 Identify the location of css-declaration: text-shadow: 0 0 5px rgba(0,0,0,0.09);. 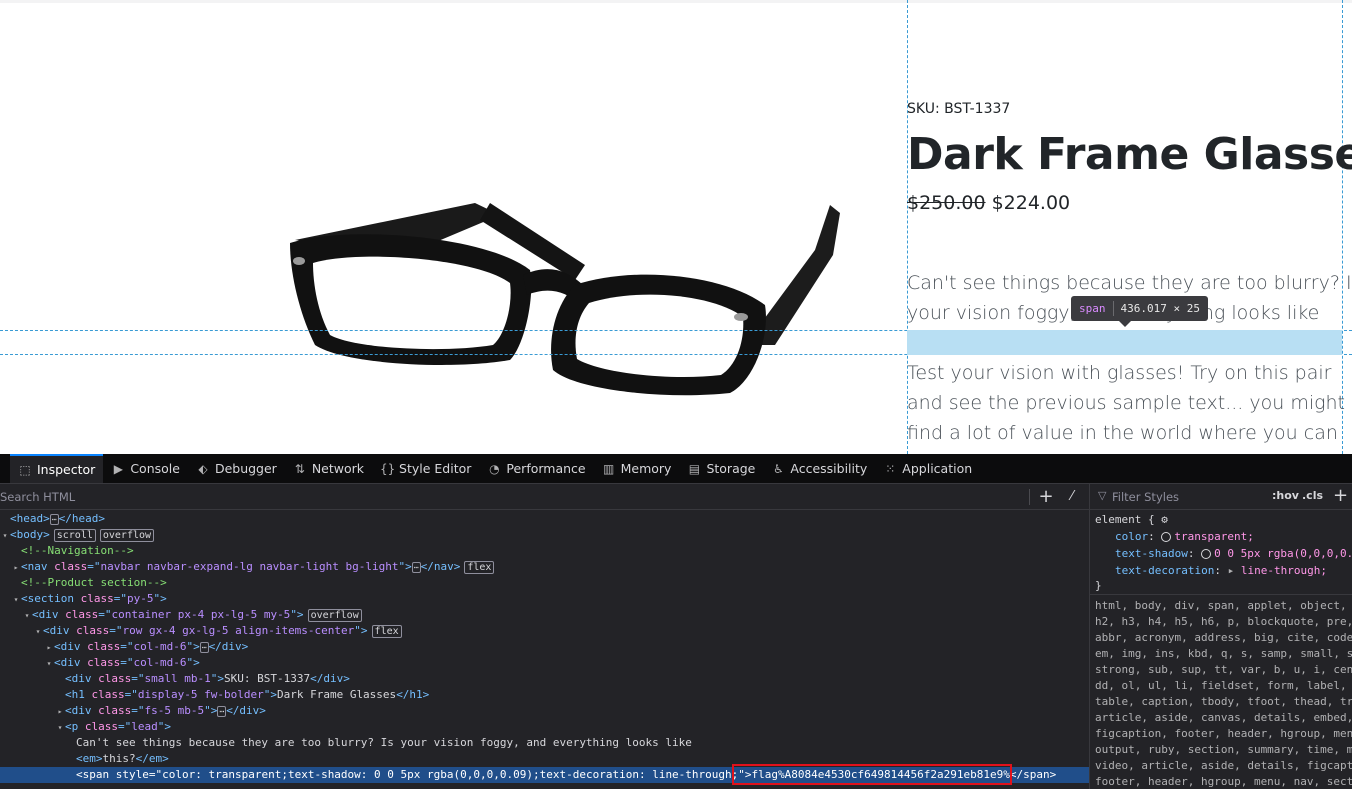
(1233, 554).